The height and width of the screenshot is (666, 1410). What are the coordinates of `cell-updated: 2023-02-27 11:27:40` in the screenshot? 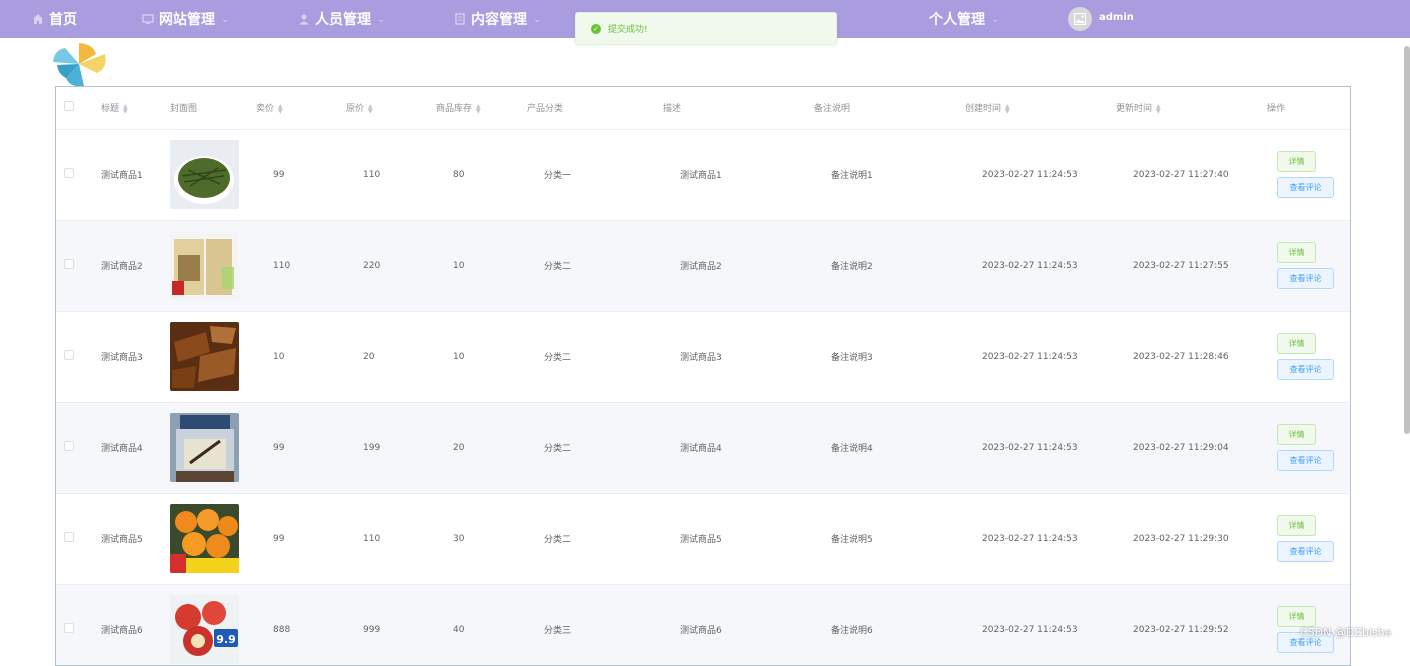 It's located at (1191, 175).